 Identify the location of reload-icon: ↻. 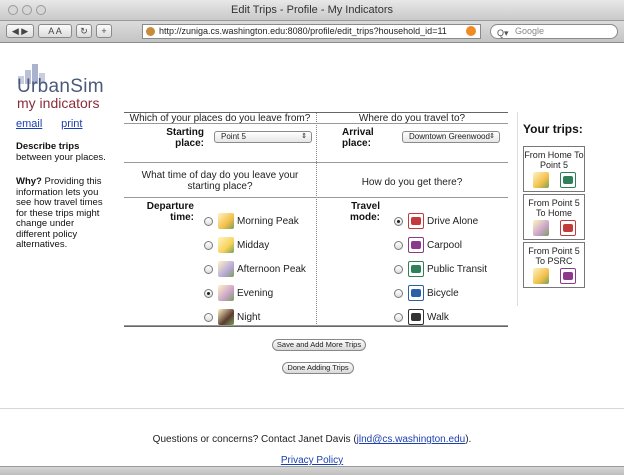
(84, 31).